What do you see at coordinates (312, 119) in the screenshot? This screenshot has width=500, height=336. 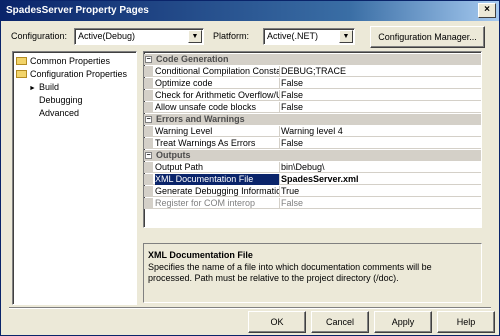 I see `category-errors-and-warnings: − Errors and Warnings` at bounding box center [312, 119].